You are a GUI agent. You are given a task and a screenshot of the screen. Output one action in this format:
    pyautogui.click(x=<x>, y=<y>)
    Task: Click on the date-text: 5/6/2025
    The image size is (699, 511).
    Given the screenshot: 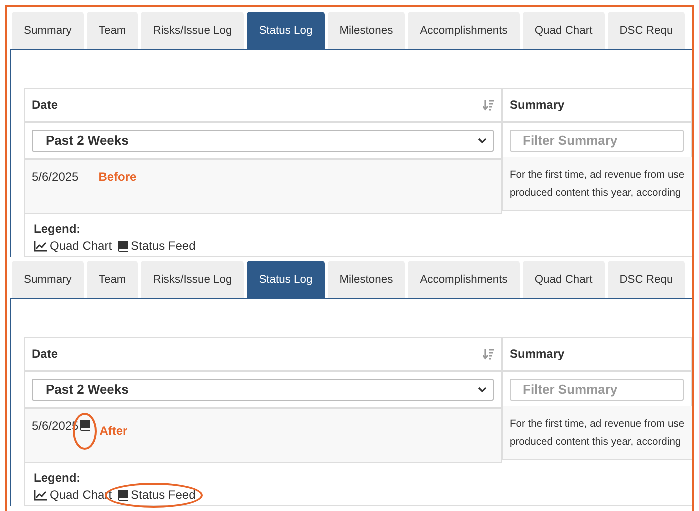 What is the action you would take?
    pyautogui.click(x=55, y=177)
    